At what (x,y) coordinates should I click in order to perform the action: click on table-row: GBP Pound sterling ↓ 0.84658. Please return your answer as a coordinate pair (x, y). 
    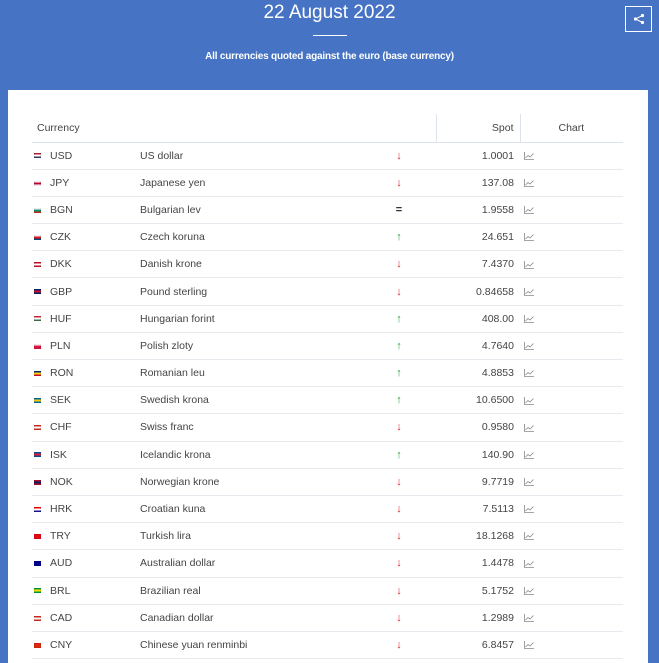
    Looking at the image, I should click on (327, 291).